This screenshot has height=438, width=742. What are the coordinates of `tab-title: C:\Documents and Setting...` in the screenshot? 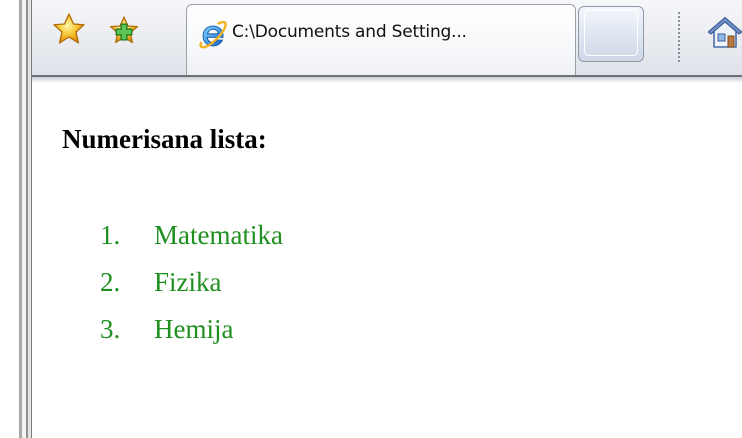 It's located at (349, 32).